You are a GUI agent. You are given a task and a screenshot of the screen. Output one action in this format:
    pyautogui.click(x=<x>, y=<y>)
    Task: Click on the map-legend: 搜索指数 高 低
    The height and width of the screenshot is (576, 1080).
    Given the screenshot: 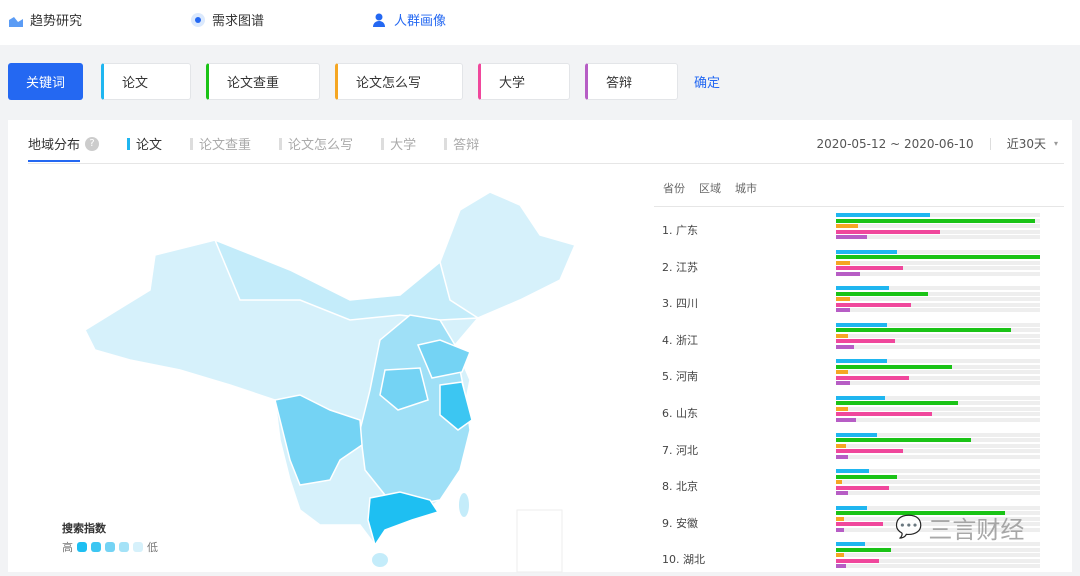 What is the action you would take?
    pyautogui.click(x=110, y=537)
    